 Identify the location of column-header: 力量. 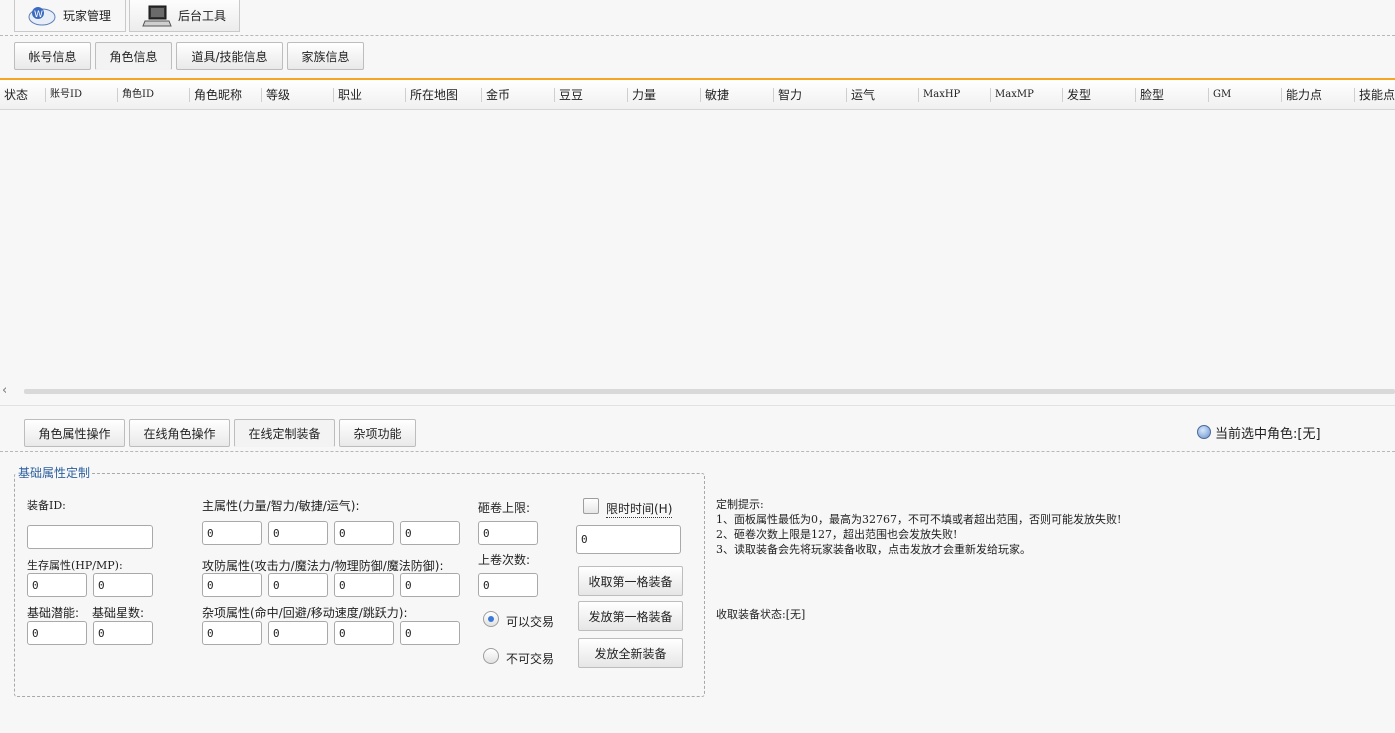
(664, 95).